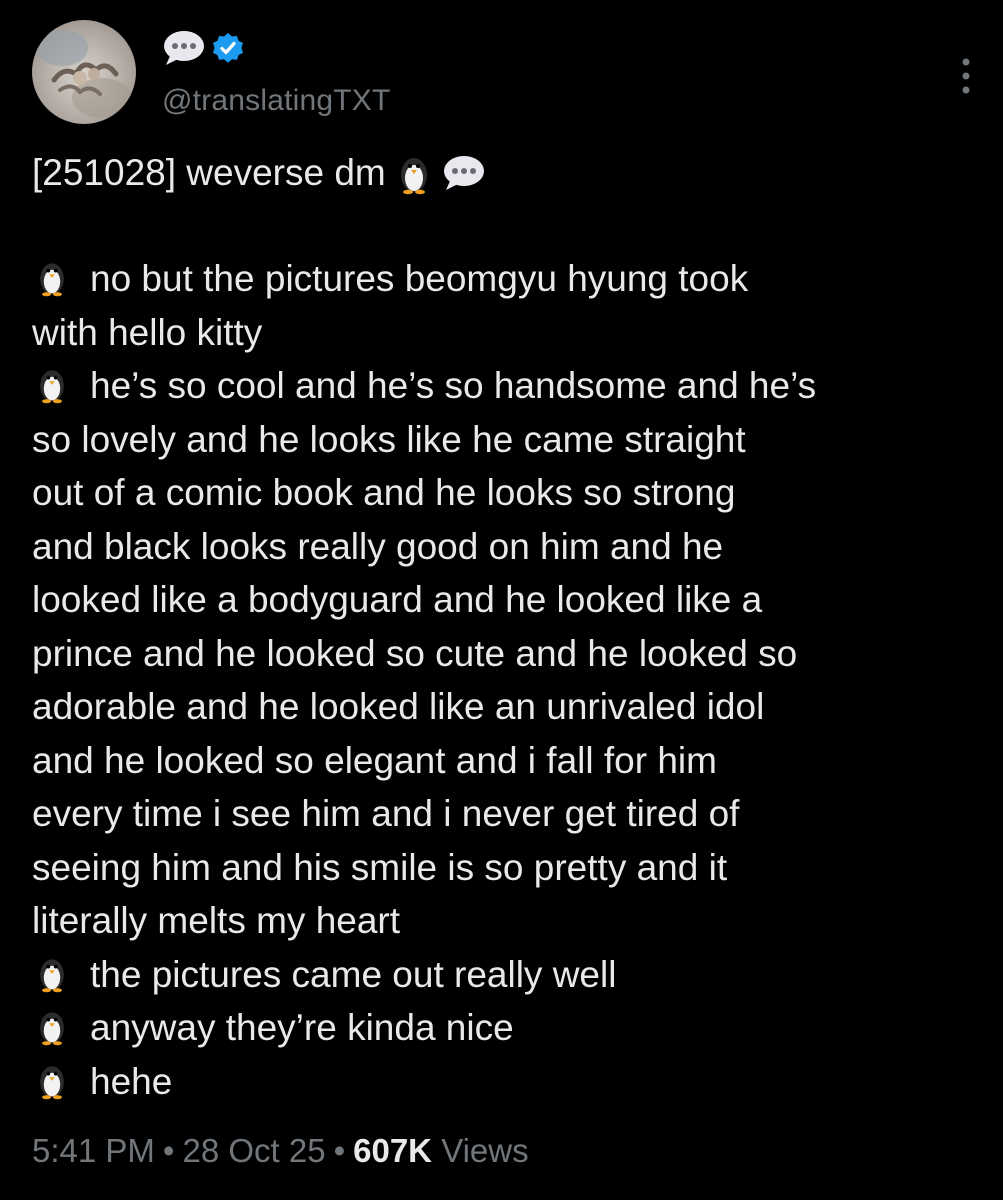  What do you see at coordinates (131, 1081) in the screenshot?
I see `tweet-line-text: hehe` at bounding box center [131, 1081].